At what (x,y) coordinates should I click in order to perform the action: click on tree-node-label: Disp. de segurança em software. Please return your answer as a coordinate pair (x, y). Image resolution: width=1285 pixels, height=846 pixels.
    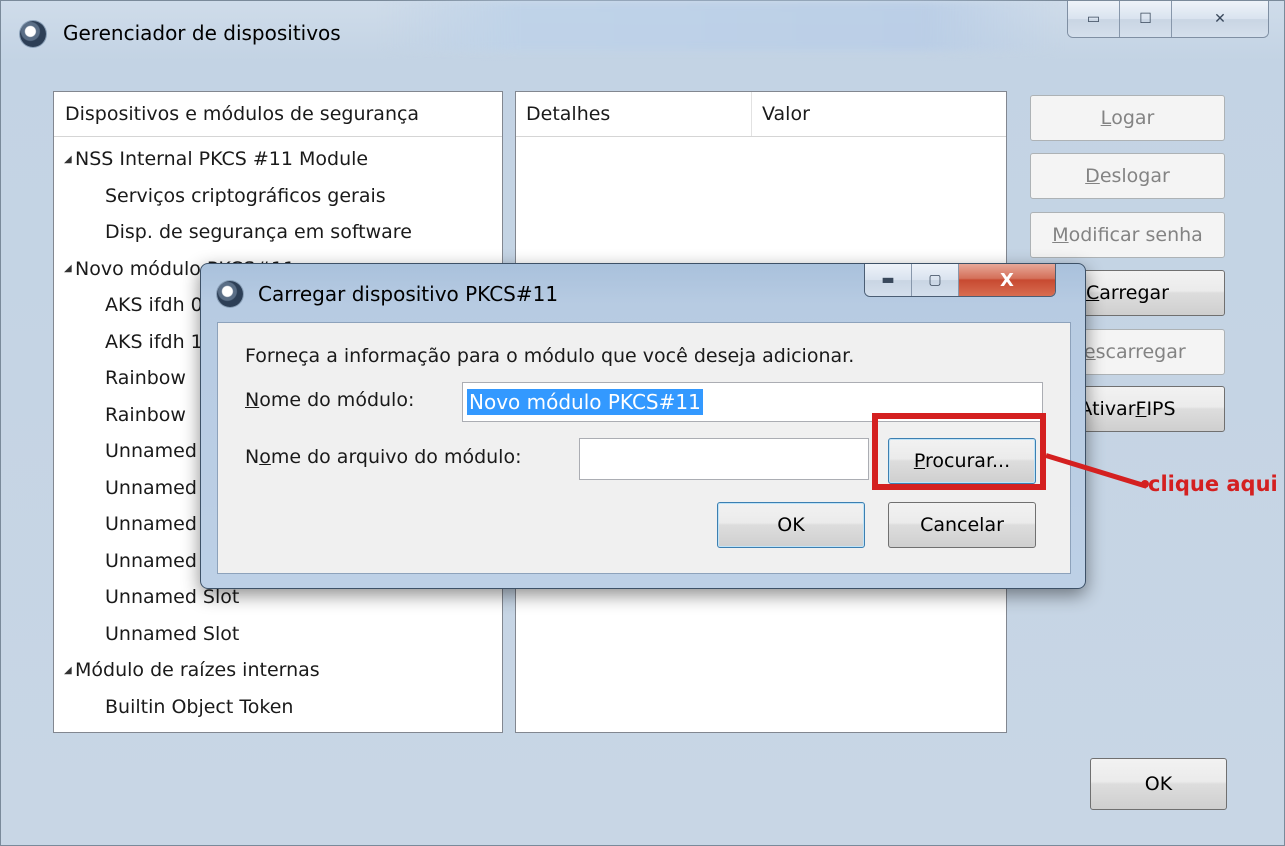
    Looking at the image, I should click on (258, 232).